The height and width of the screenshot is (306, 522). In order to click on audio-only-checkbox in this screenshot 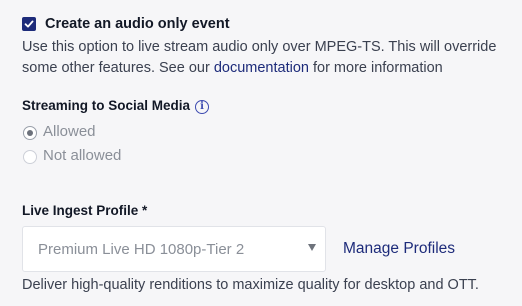, I will do `click(29, 24)`.